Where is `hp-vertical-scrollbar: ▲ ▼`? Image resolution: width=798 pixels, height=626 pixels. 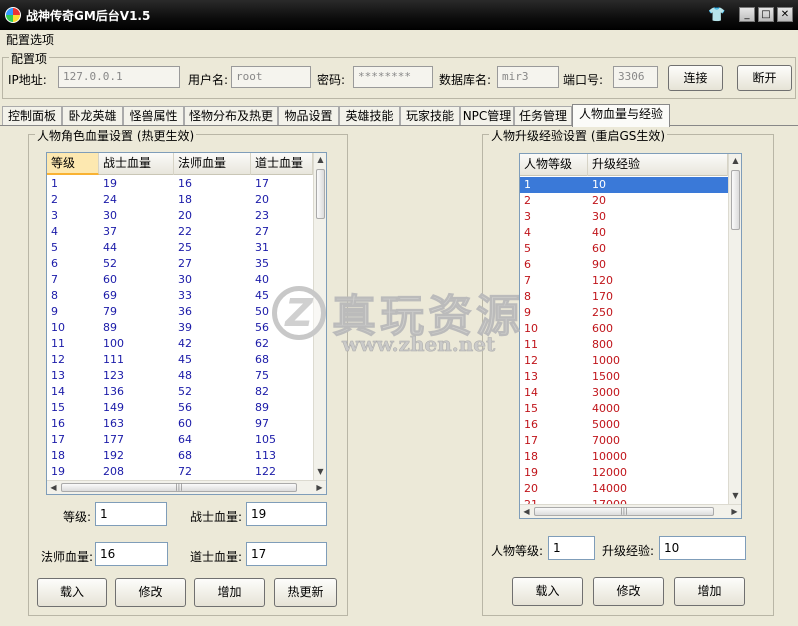
hp-vertical-scrollbar: ▲ ▼ is located at coordinates (319, 316).